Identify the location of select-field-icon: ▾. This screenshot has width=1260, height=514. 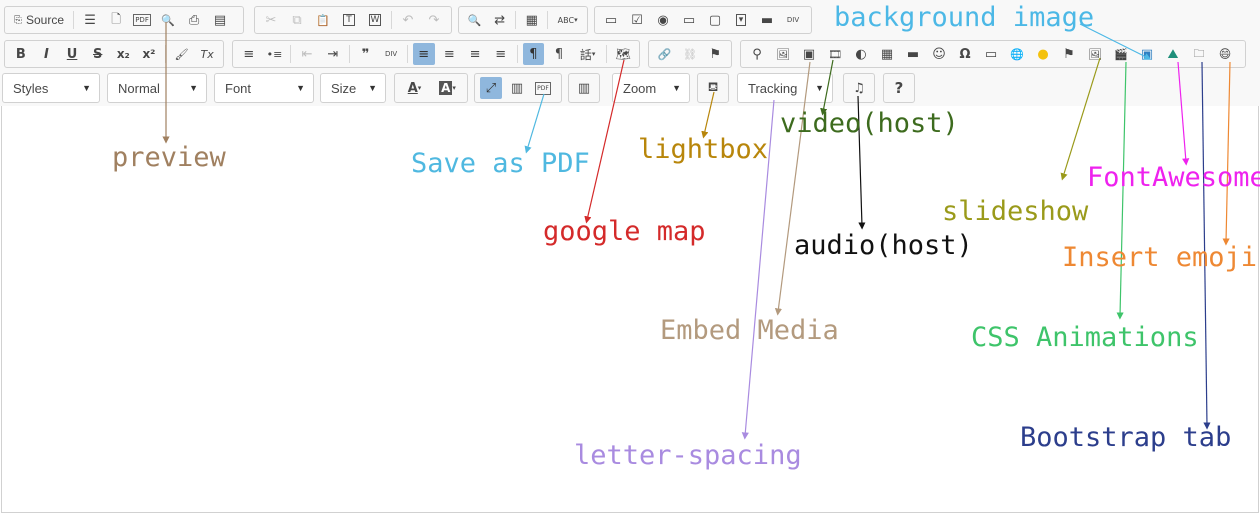
(741, 20).